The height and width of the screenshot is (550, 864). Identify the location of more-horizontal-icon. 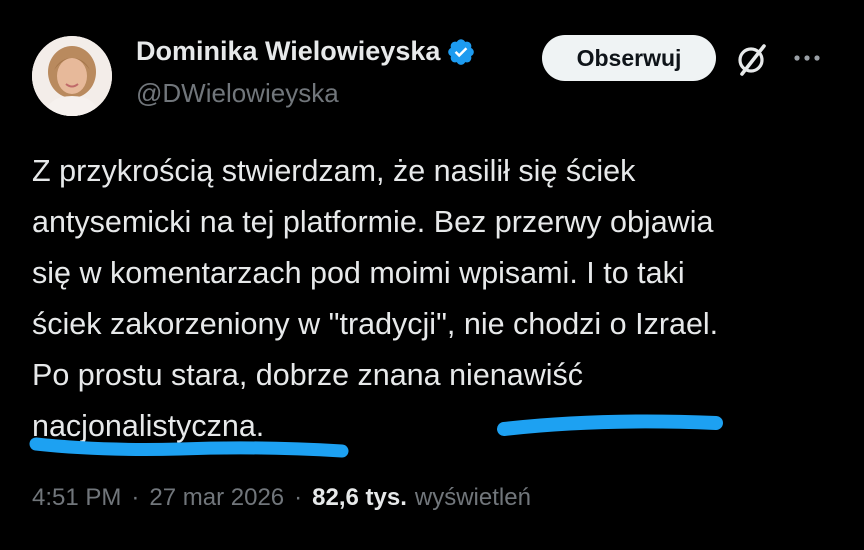
(807, 58).